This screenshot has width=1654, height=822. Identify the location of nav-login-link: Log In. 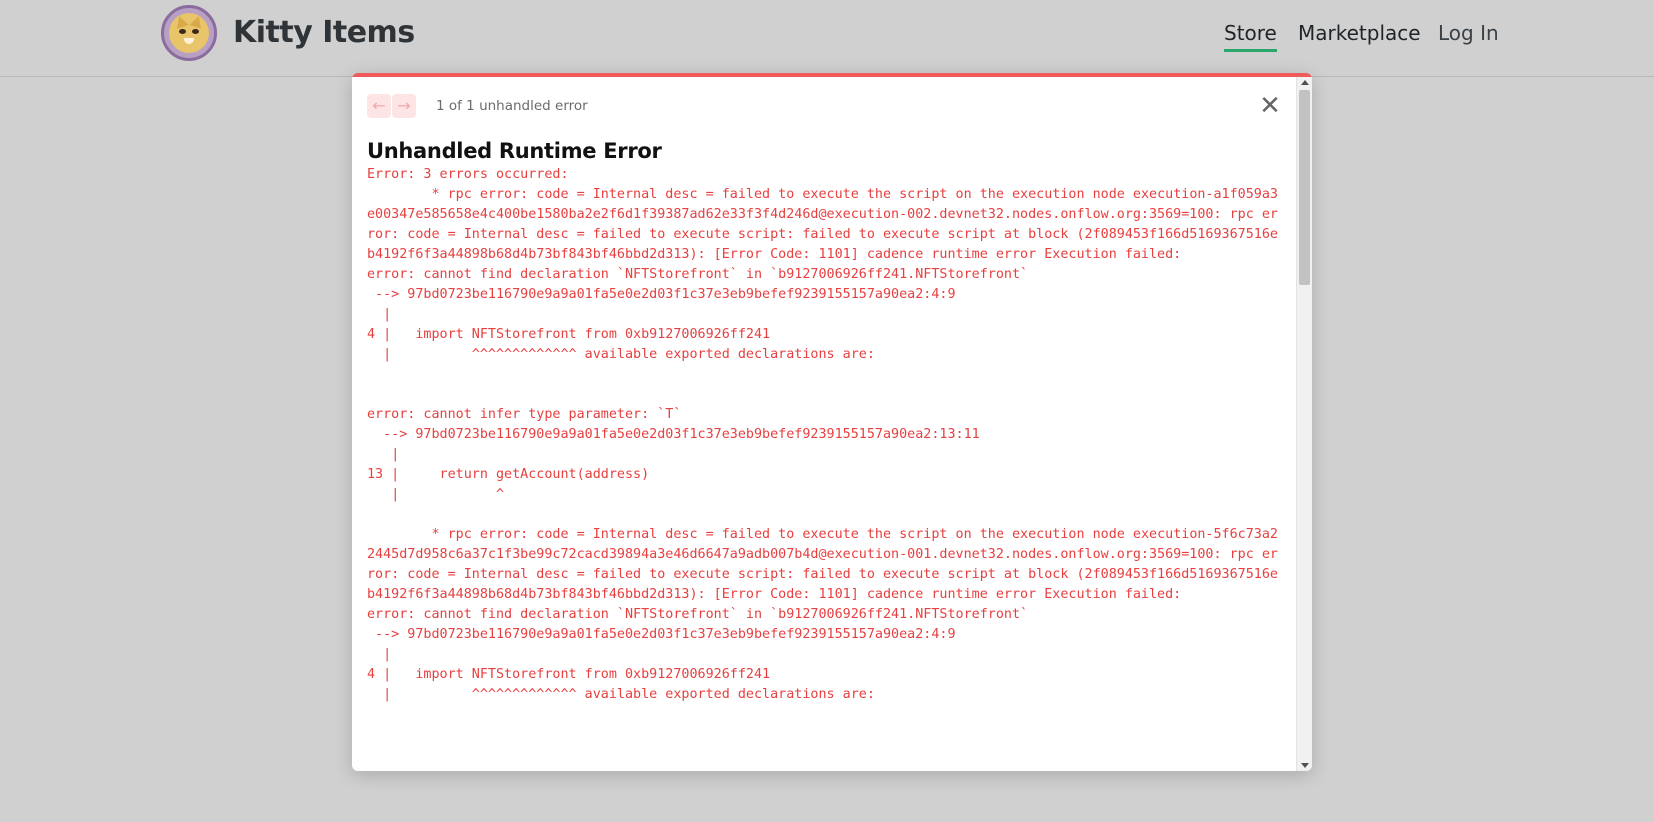
(1468, 33).